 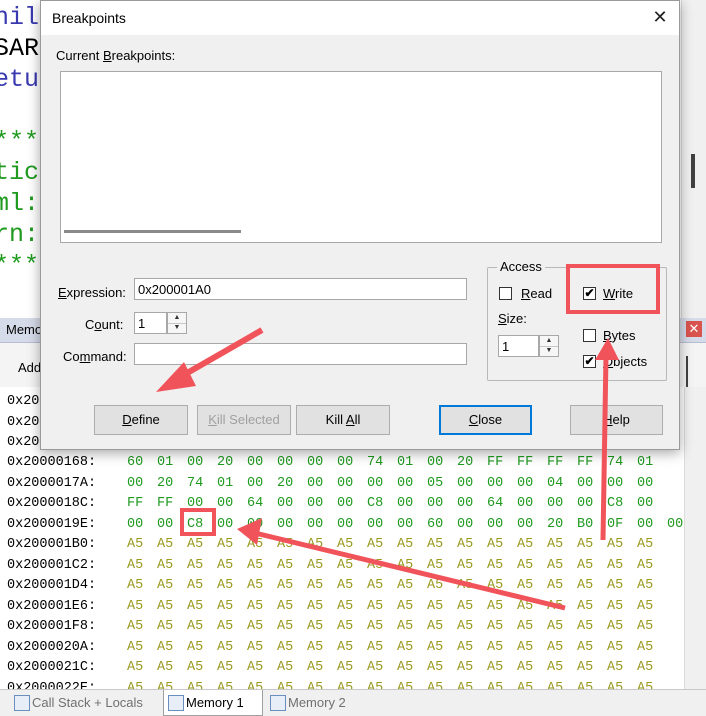 What do you see at coordinates (518, 346) in the screenshot?
I see `size-input: 1` at bounding box center [518, 346].